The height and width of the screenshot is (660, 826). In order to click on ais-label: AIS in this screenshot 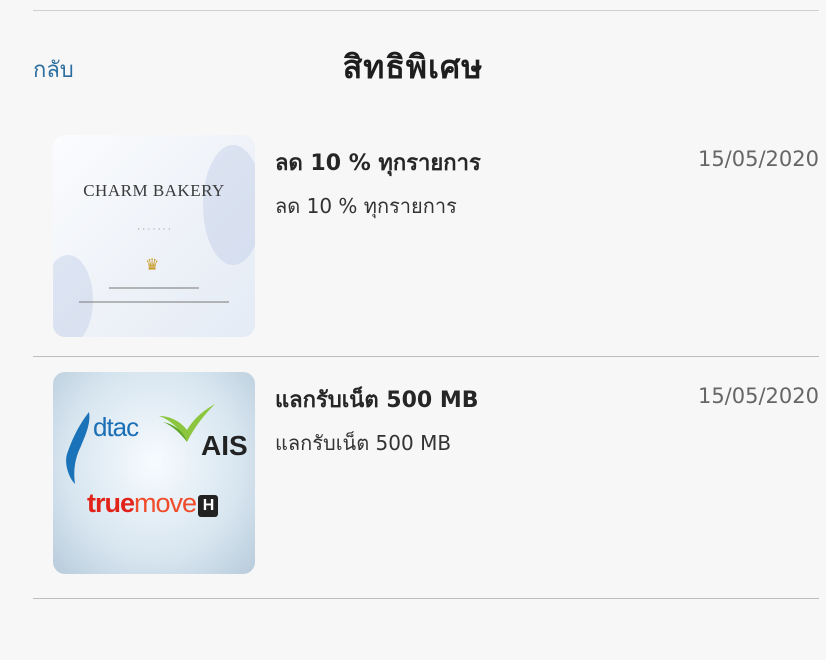, I will do `click(224, 445)`.